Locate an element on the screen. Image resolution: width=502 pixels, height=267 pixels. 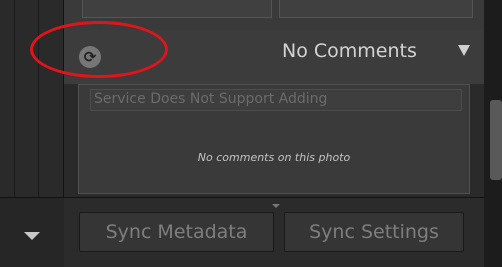
comments-title: No Comments is located at coordinates (349, 51).